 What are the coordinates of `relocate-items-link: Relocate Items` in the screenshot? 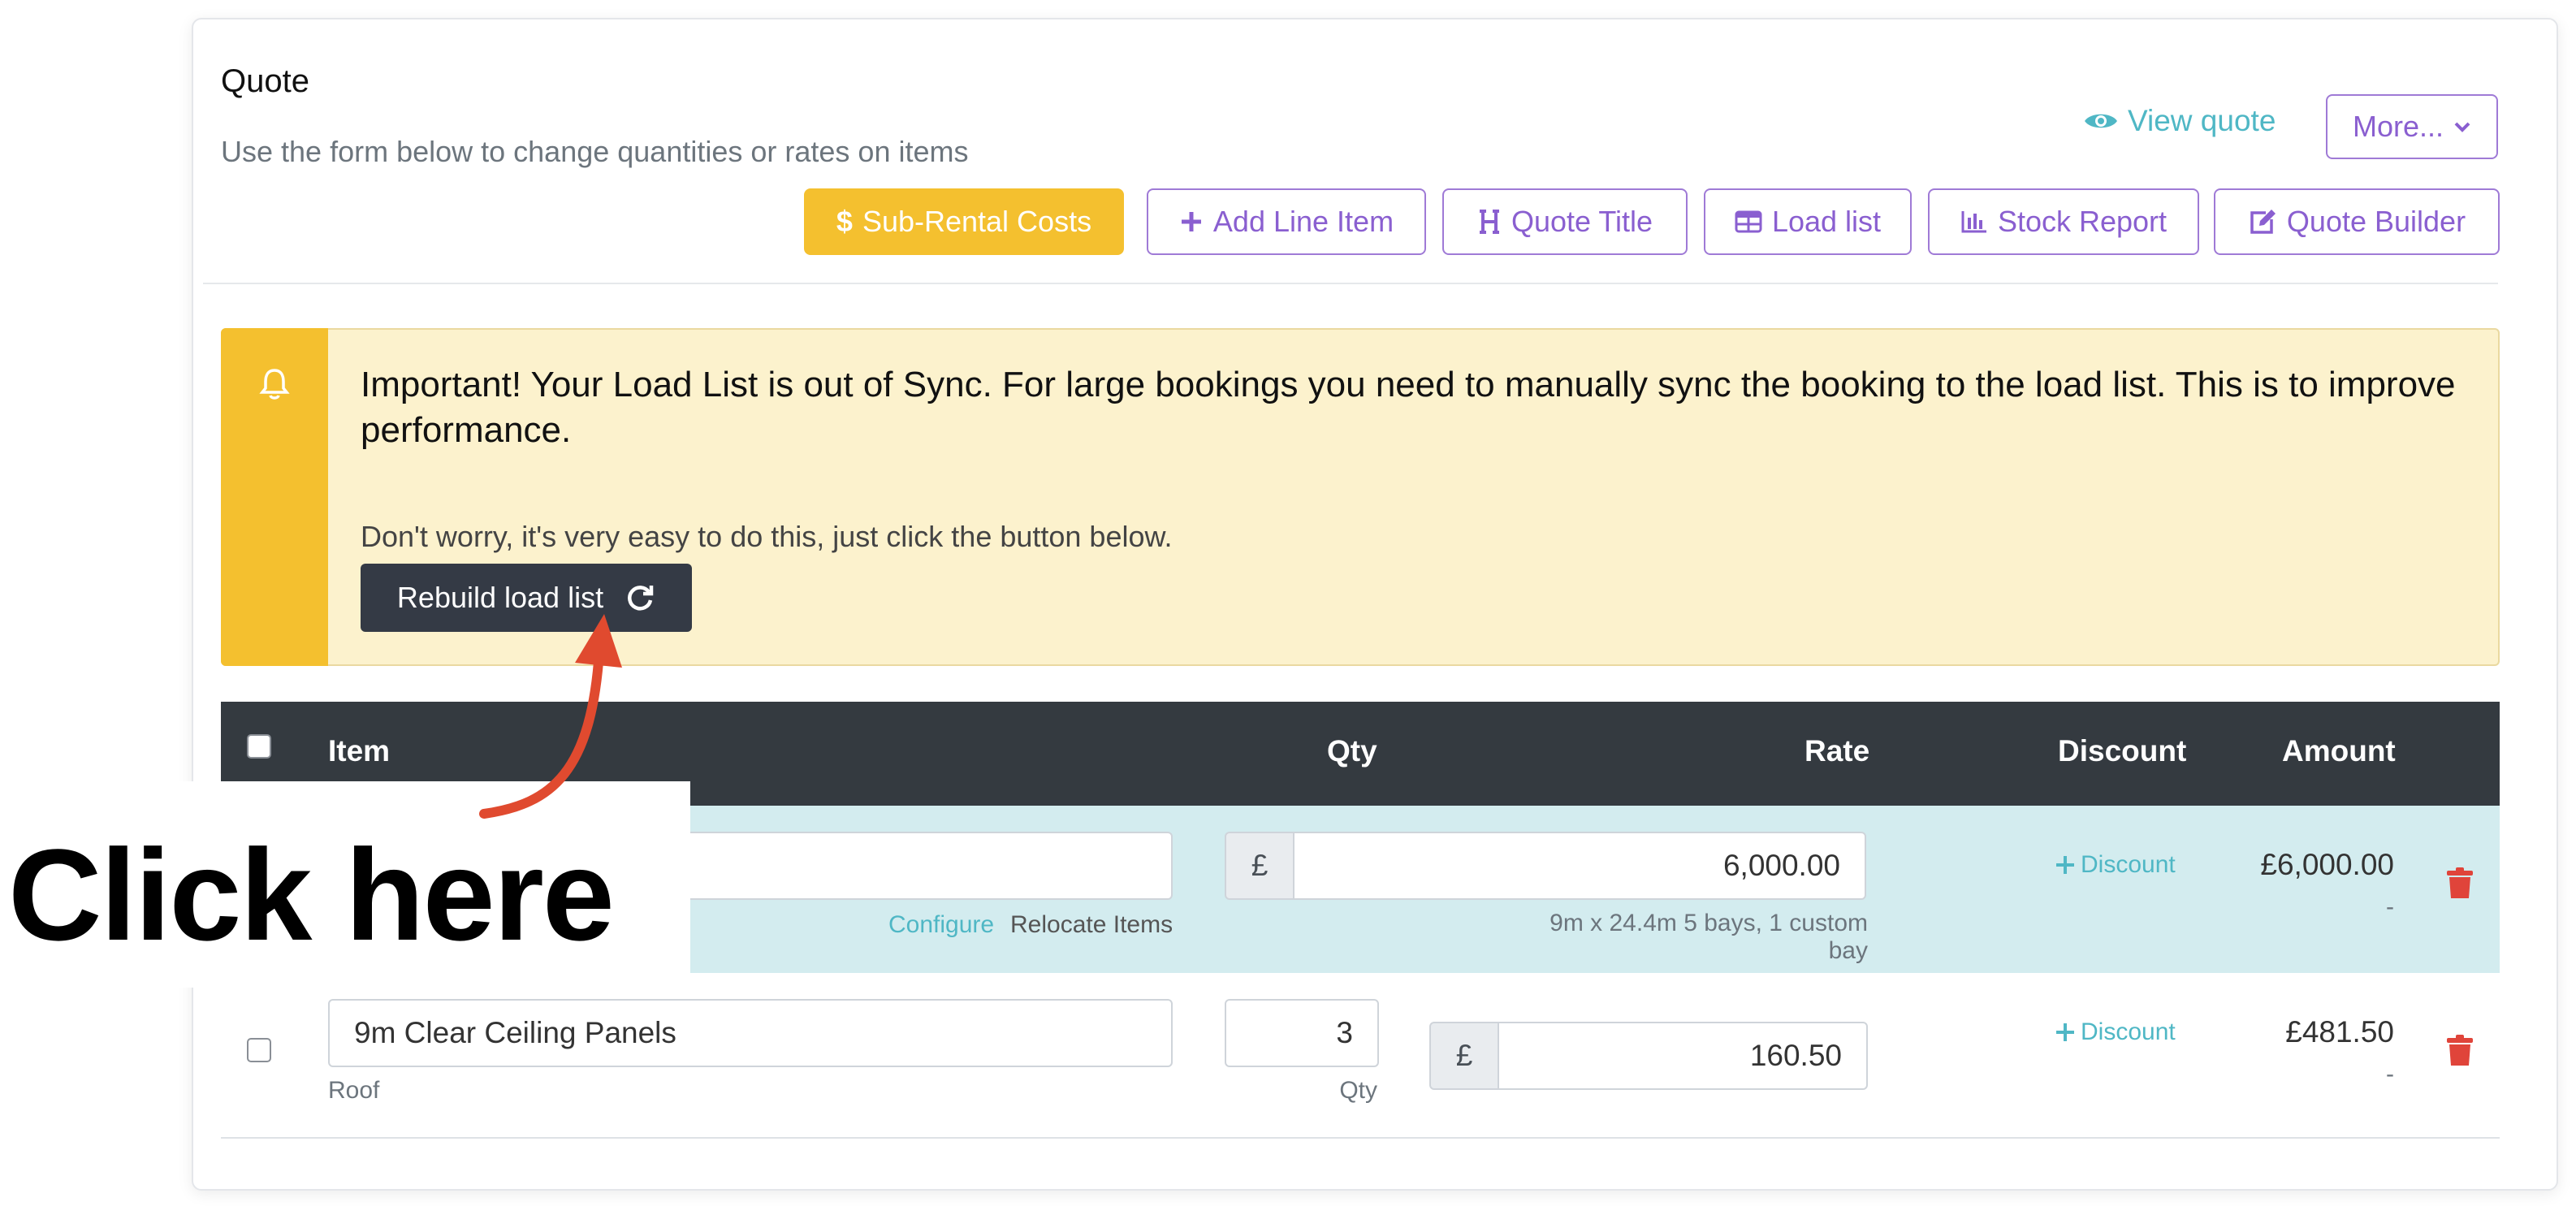 It's located at (1091, 925).